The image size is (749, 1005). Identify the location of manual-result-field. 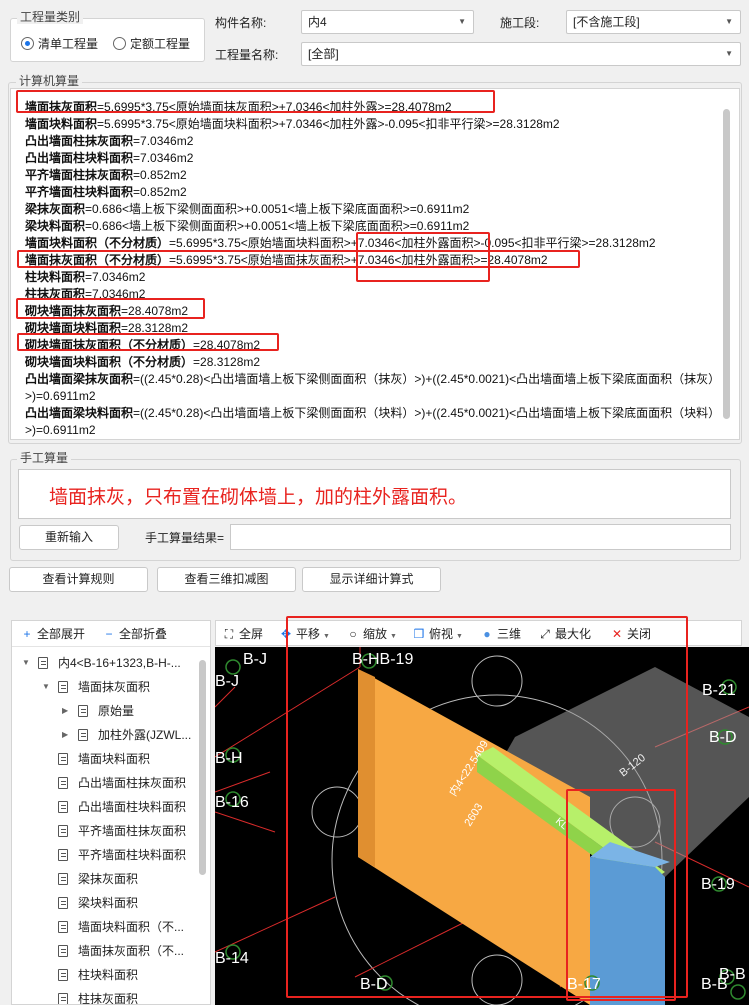
(480, 537).